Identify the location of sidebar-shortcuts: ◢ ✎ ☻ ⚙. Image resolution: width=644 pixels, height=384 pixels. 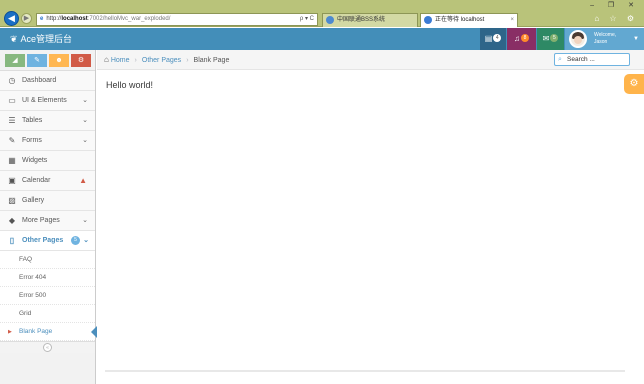
(47, 60).